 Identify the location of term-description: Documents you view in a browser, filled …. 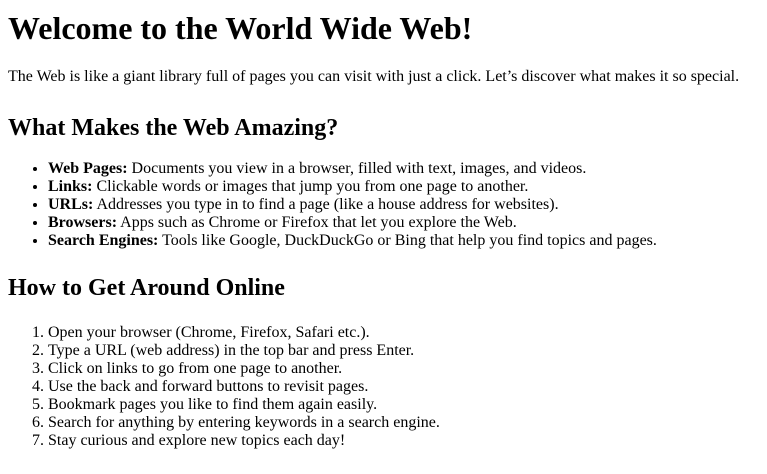
(357, 168).